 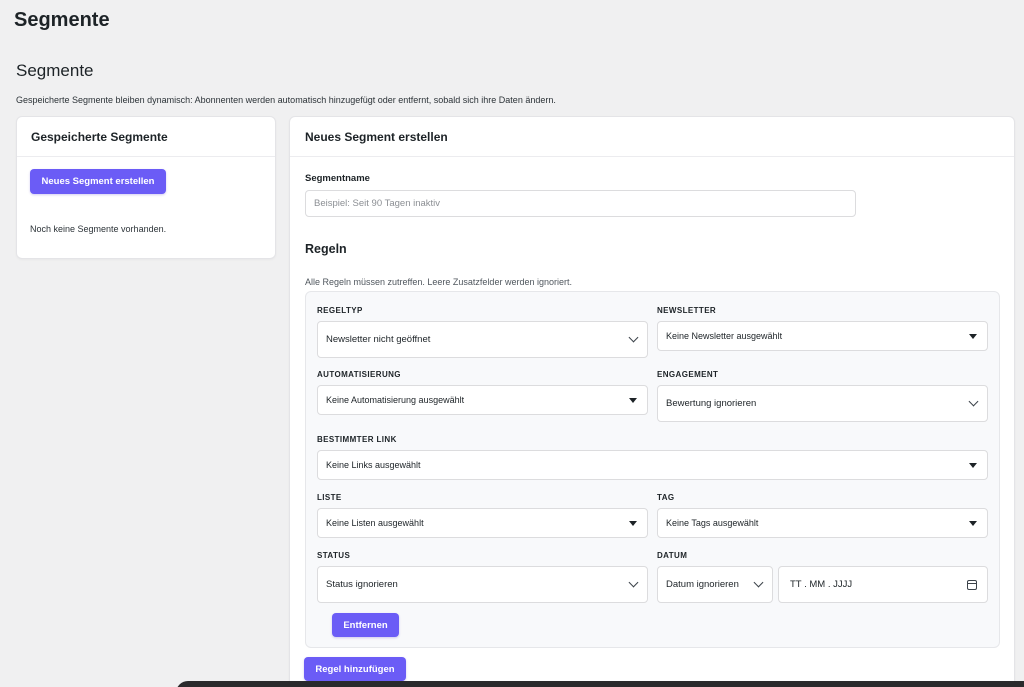 What do you see at coordinates (326, 249) in the screenshot?
I see `rules-title: Regeln` at bounding box center [326, 249].